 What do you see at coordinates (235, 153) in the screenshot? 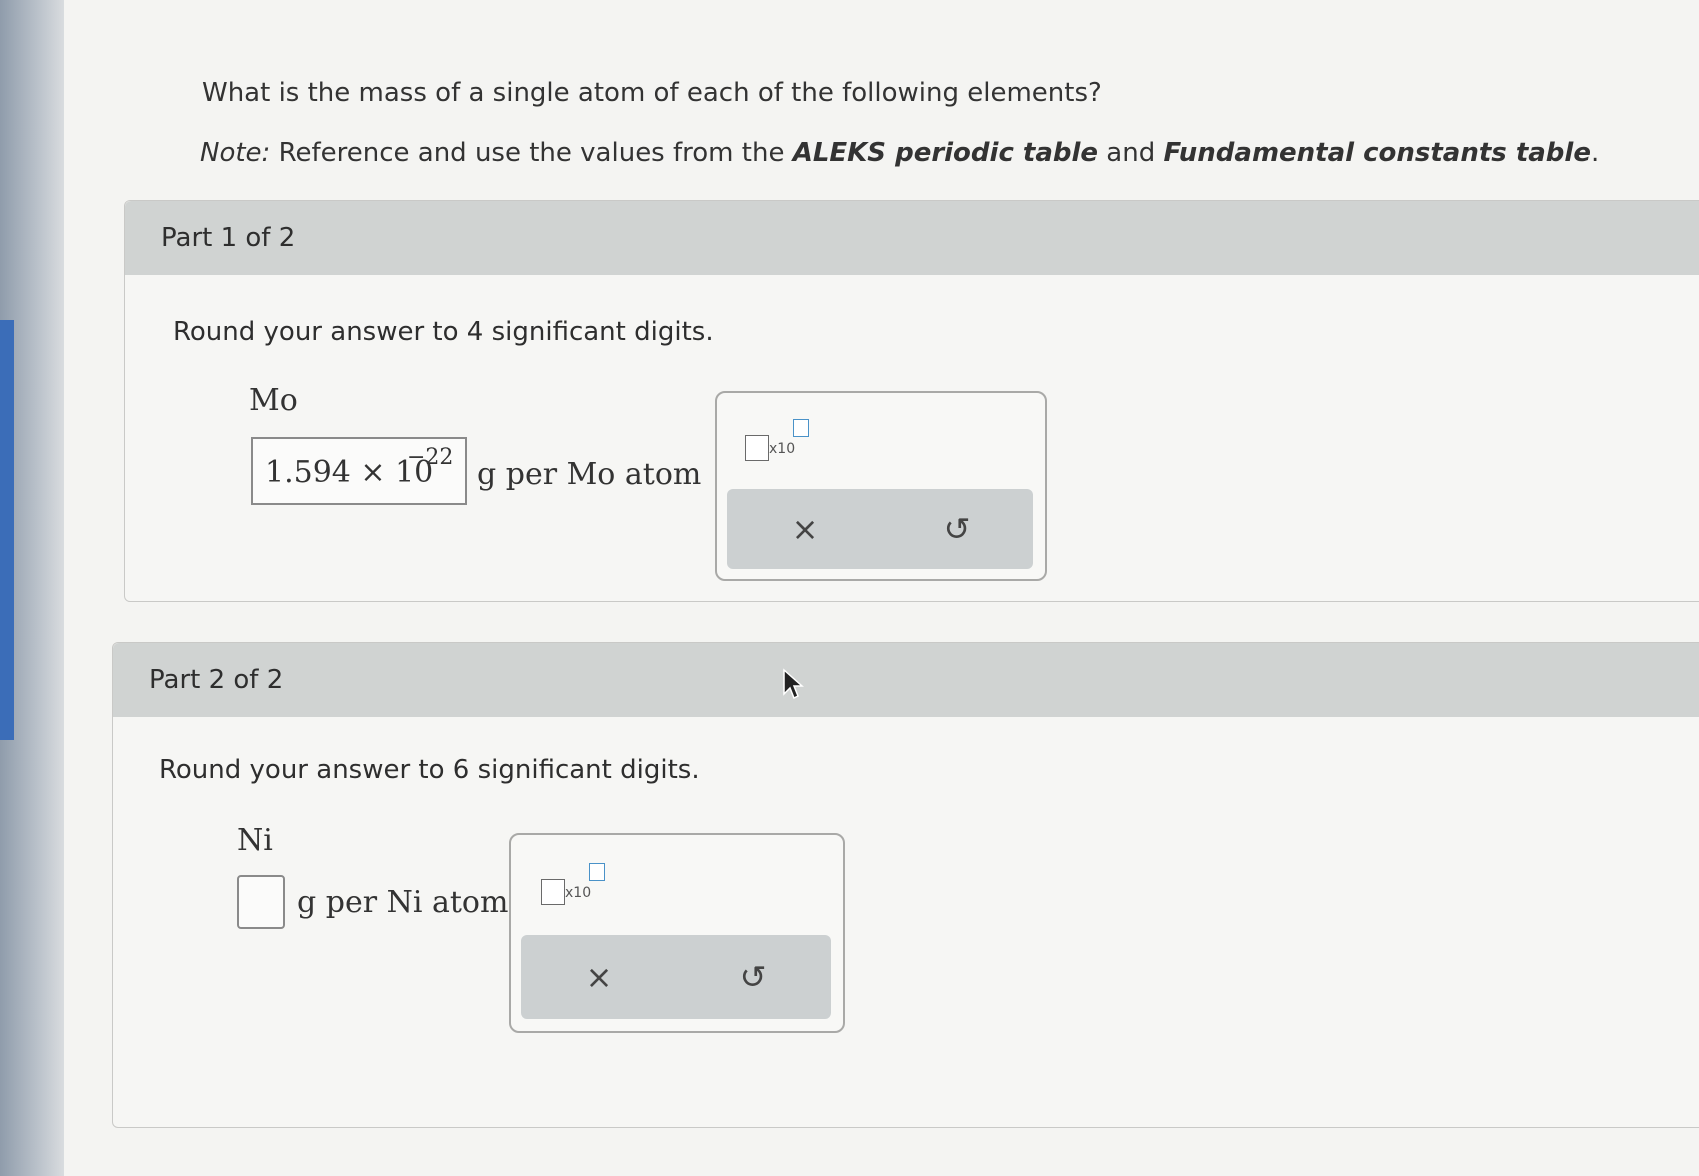
I see `note-label: Note:` at bounding box center [235, 153].